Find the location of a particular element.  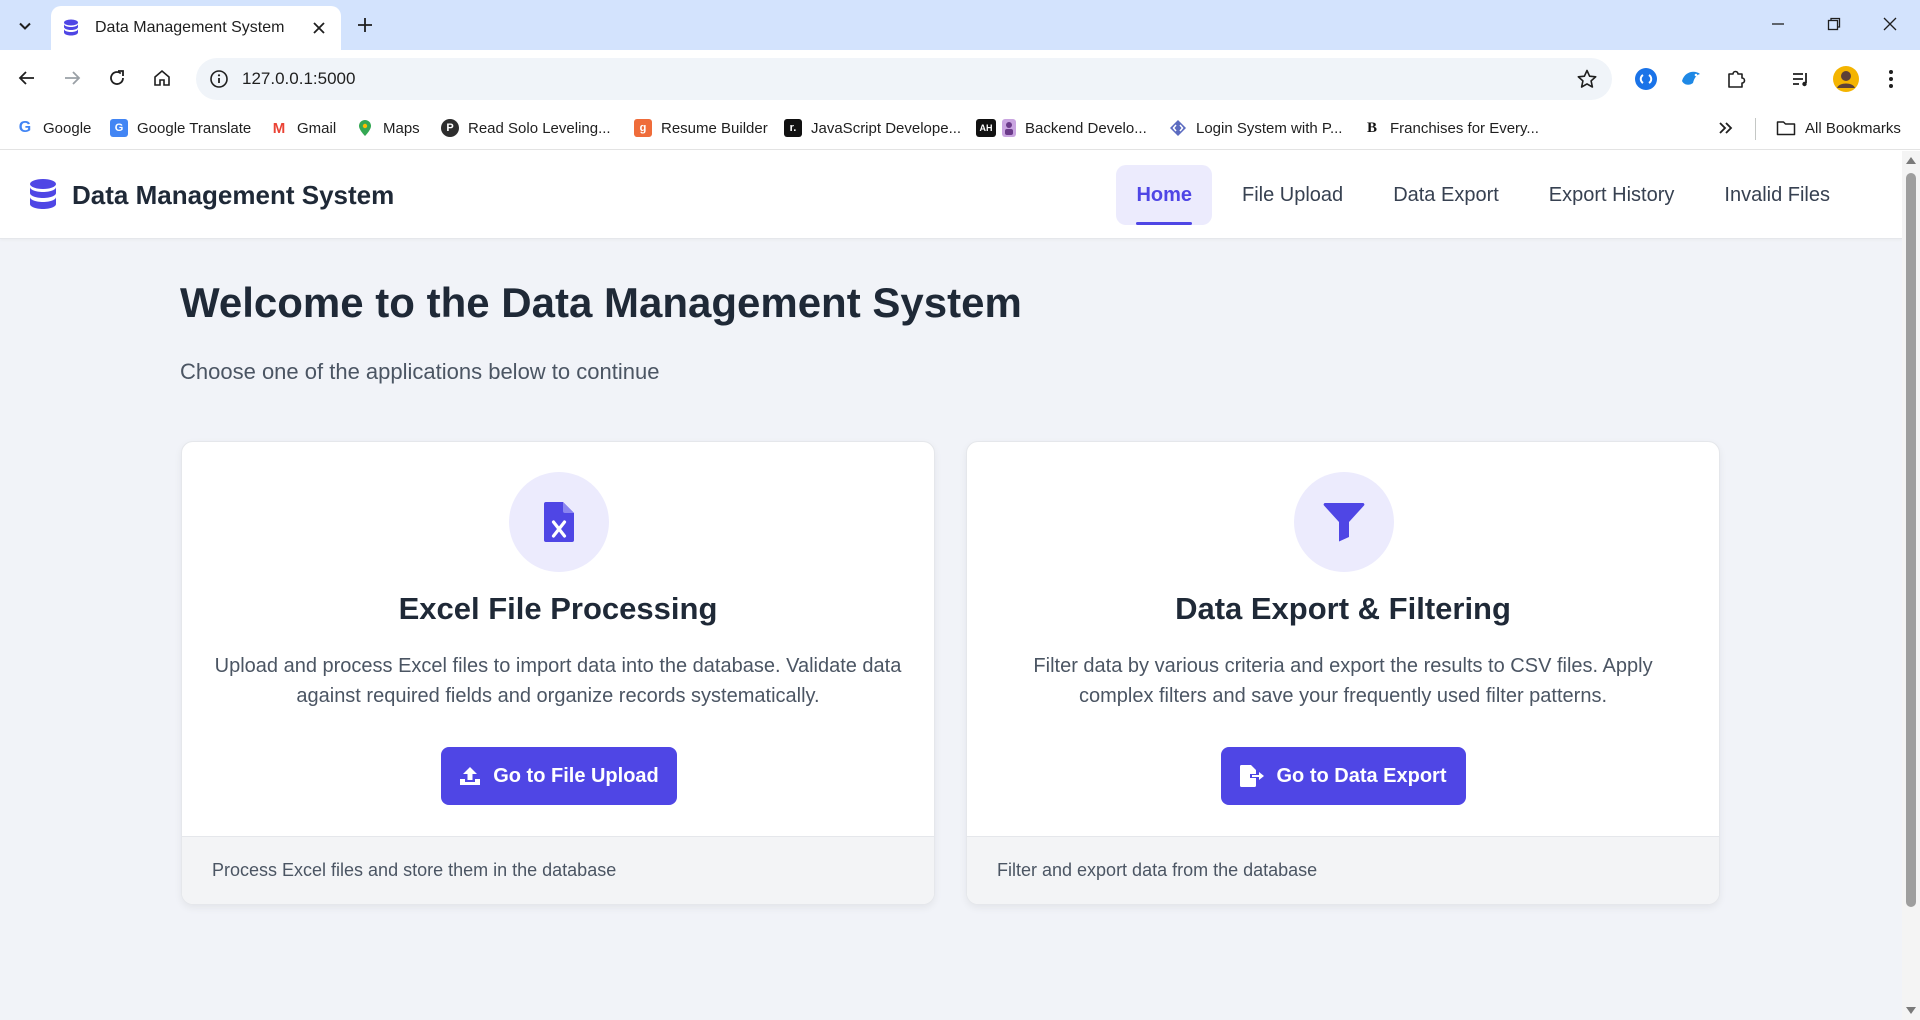

code-icon is located at coordinates (1178, 128).